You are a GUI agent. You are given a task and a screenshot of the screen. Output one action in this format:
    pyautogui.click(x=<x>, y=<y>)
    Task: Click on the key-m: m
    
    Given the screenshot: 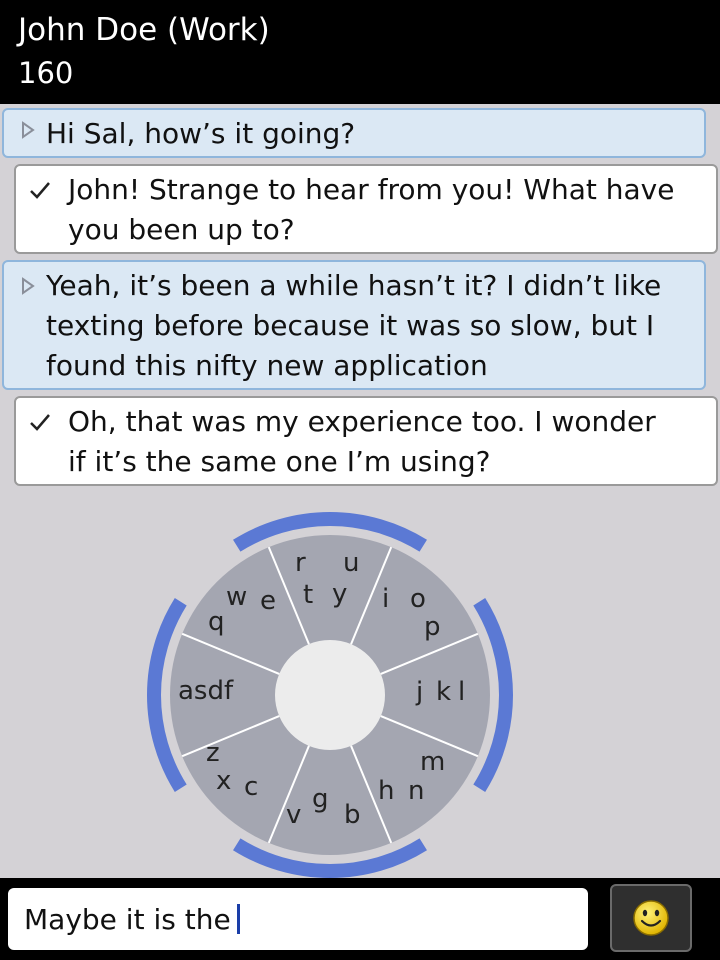 What is the action you would take?
    pyautogui.click(x=432, y=762)
    